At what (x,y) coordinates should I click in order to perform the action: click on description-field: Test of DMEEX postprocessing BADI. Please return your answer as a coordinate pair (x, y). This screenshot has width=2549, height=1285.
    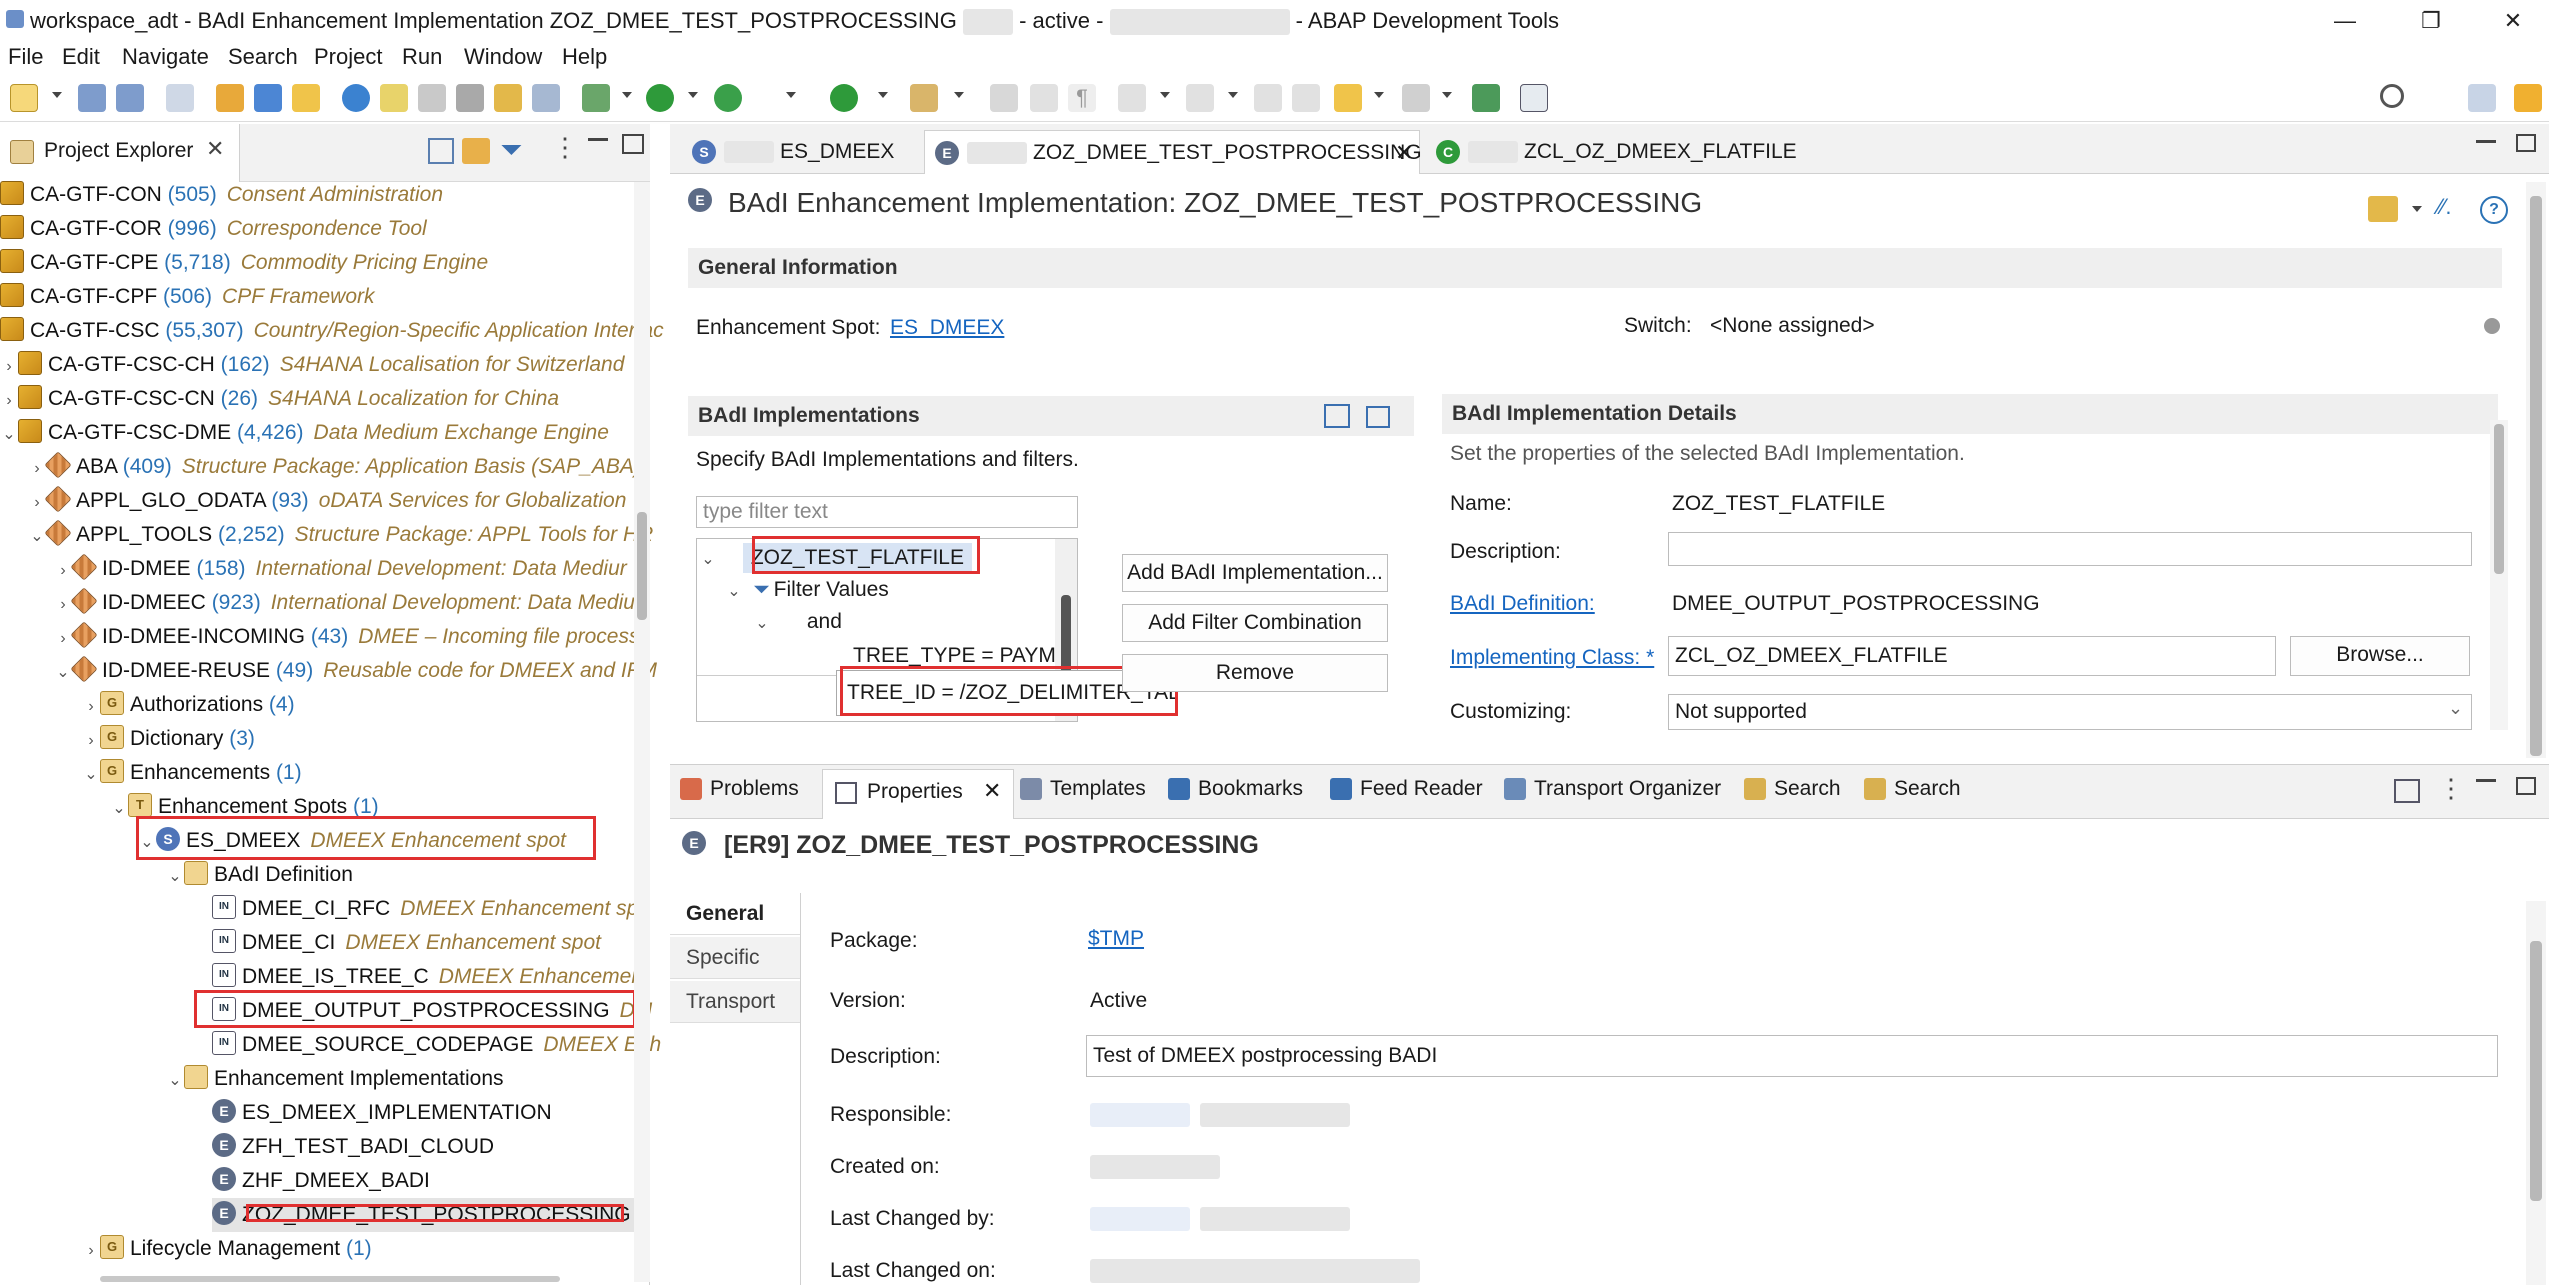
    Looking at the image, I should click on (1792, 1056).